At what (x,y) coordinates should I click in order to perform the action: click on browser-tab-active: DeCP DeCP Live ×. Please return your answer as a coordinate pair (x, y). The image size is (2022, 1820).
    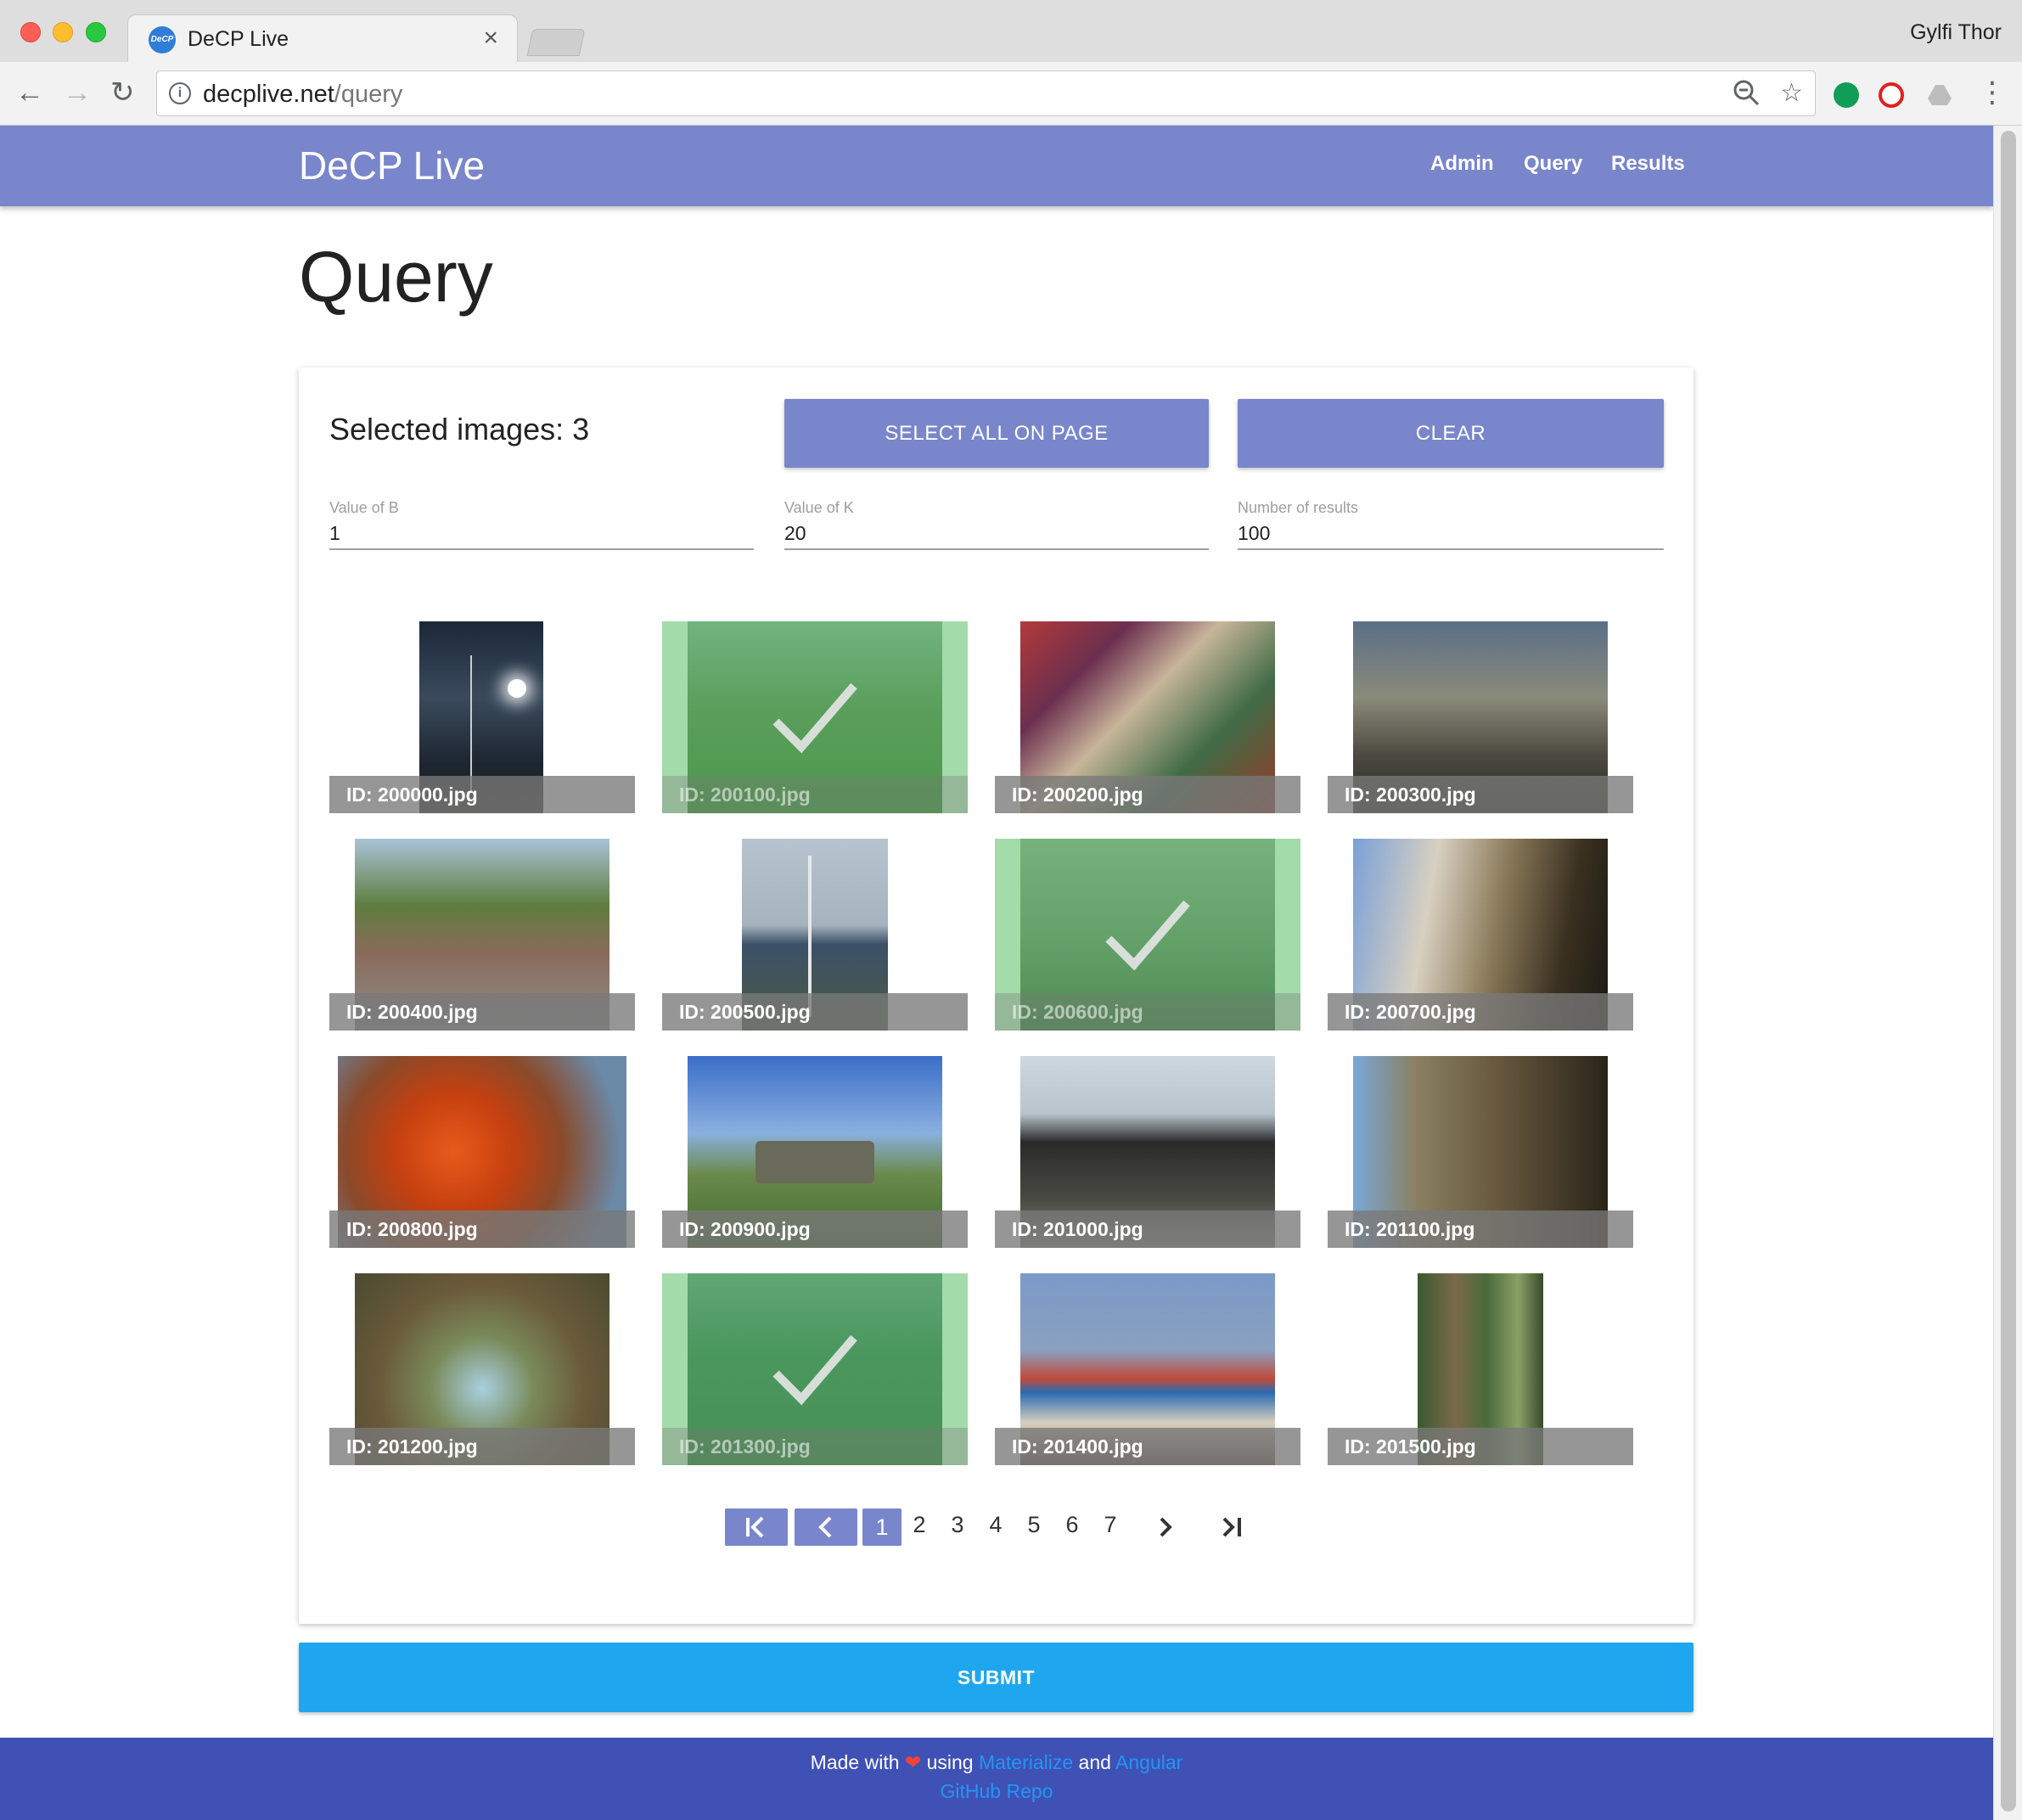
    Looking at the image, I should click on (322, 38).